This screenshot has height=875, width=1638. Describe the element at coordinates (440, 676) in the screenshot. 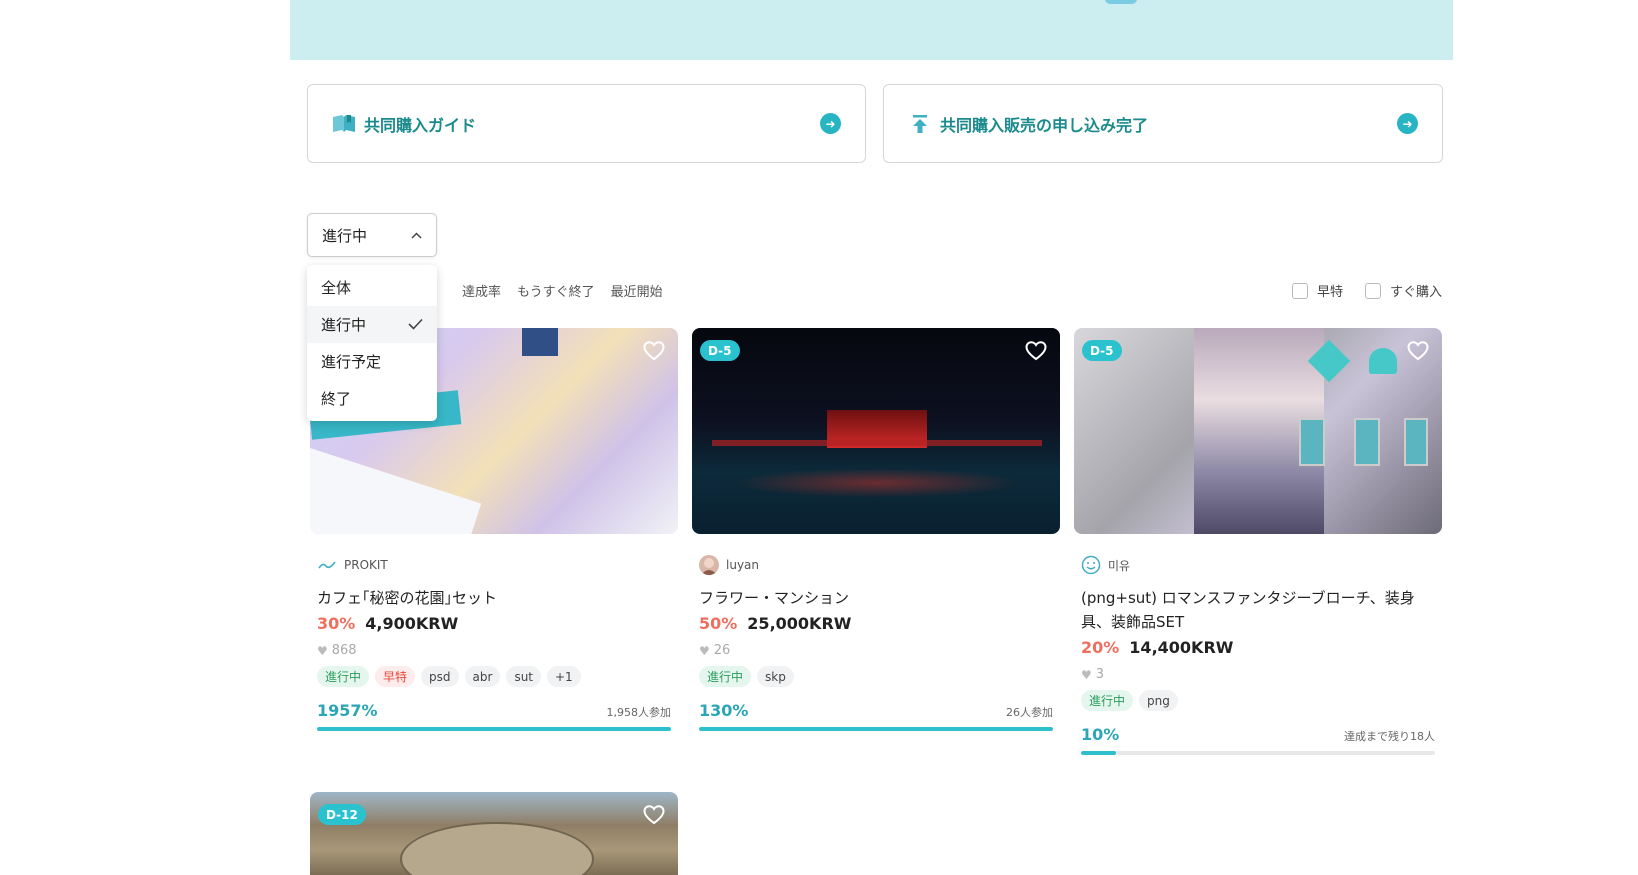

I see `tag: psd` at that location.